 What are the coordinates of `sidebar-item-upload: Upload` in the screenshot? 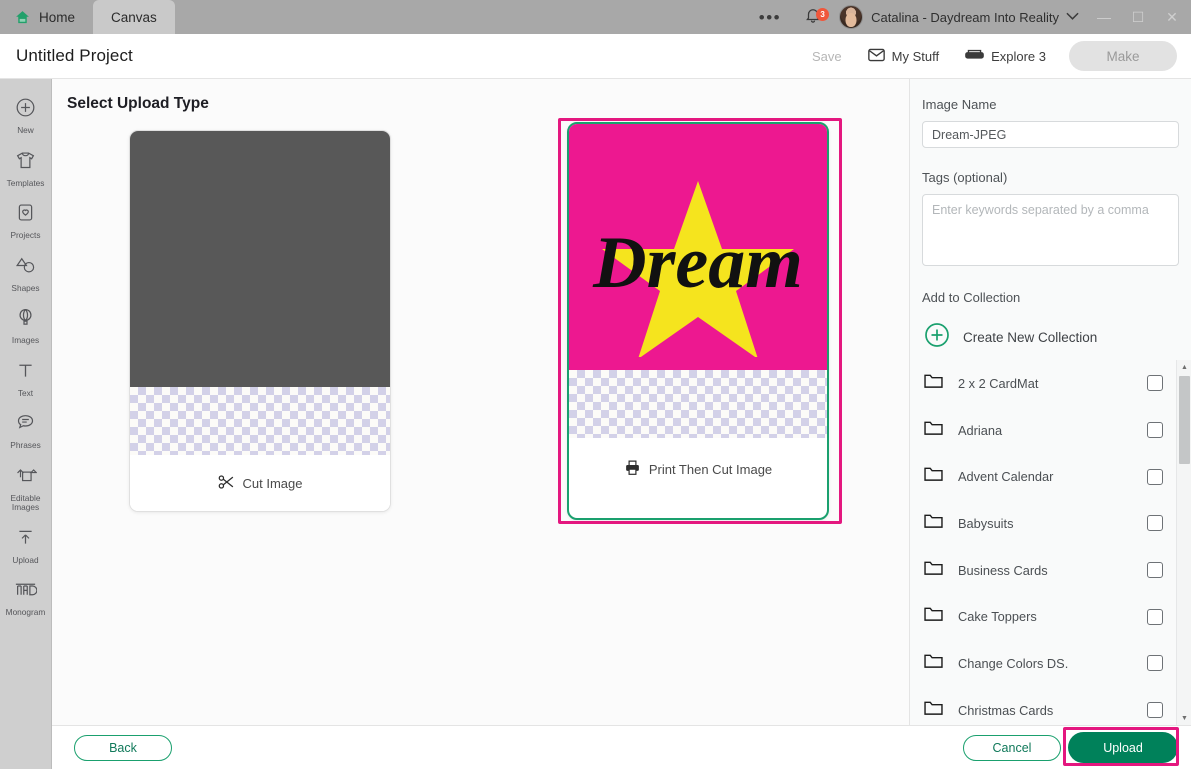 It's located at (26, 545).